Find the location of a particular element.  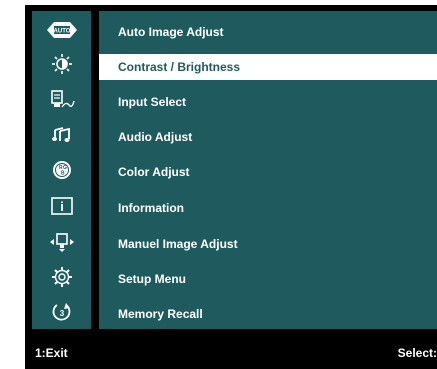

exit-hint: 1:Exit is located at coordinates (51, 353).